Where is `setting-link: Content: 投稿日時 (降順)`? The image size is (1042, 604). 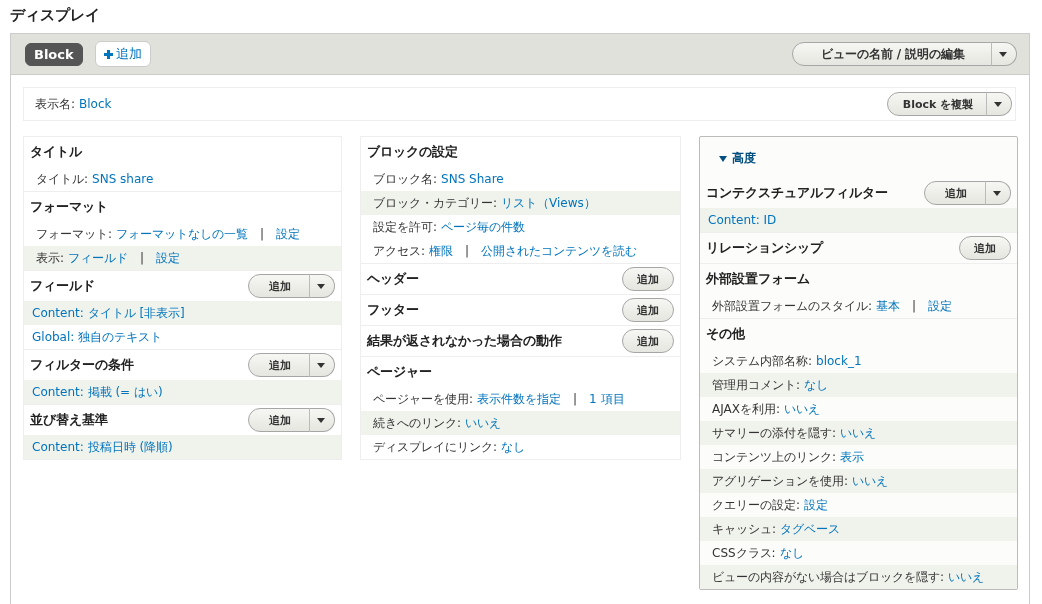 setting-link: Content: 投稿日時 (降順) is located at coordinates (102, 447).